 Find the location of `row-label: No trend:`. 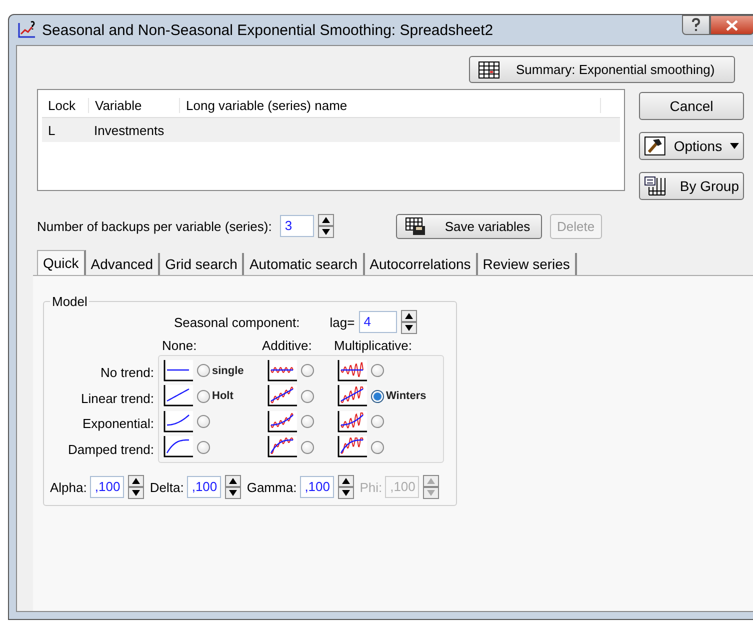

row-label: No trend: is located at coordinates (127, 373).